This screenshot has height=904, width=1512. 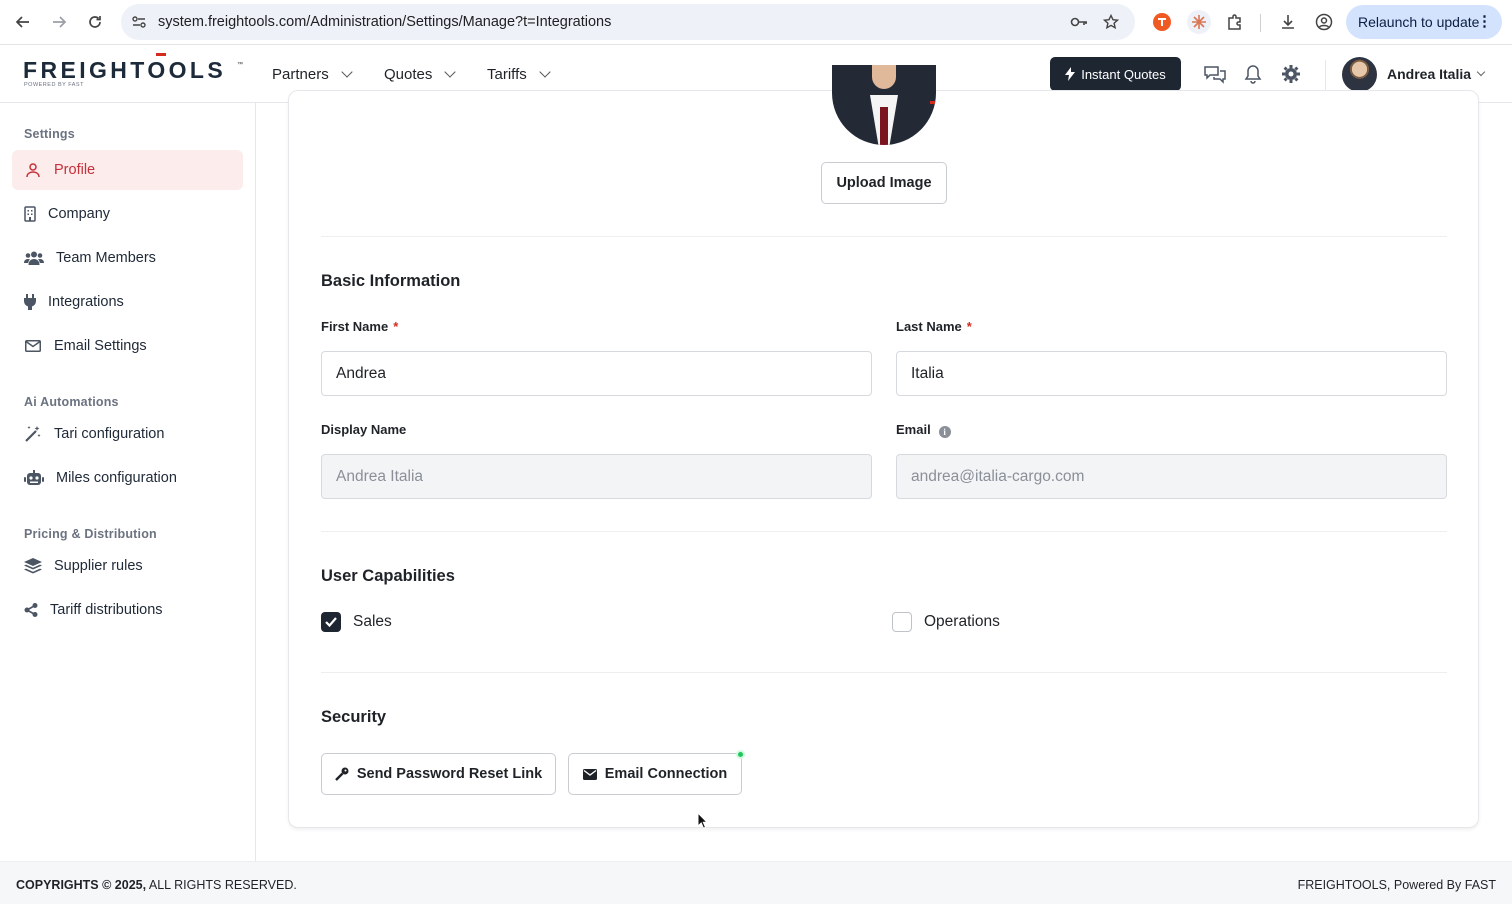 What do you see at coordinates (221, 885) in the screenshot?
I see `copyright-rest: ALL RIGHTS RESERVED.` at bounding box center [221, 885].